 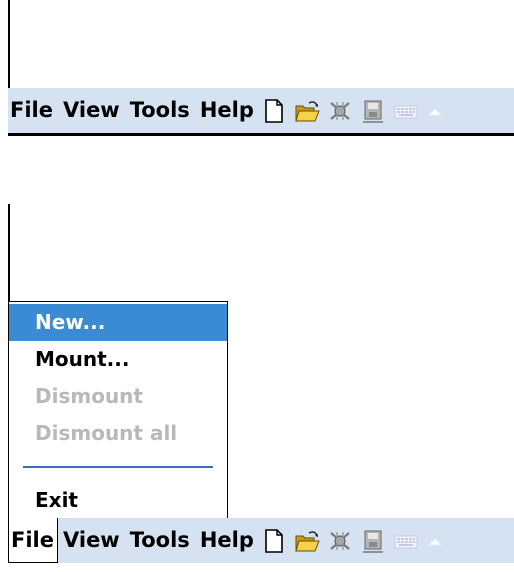 I want to click on menu-item-dismount-all: Dismount all, so click(x=106, y=433).